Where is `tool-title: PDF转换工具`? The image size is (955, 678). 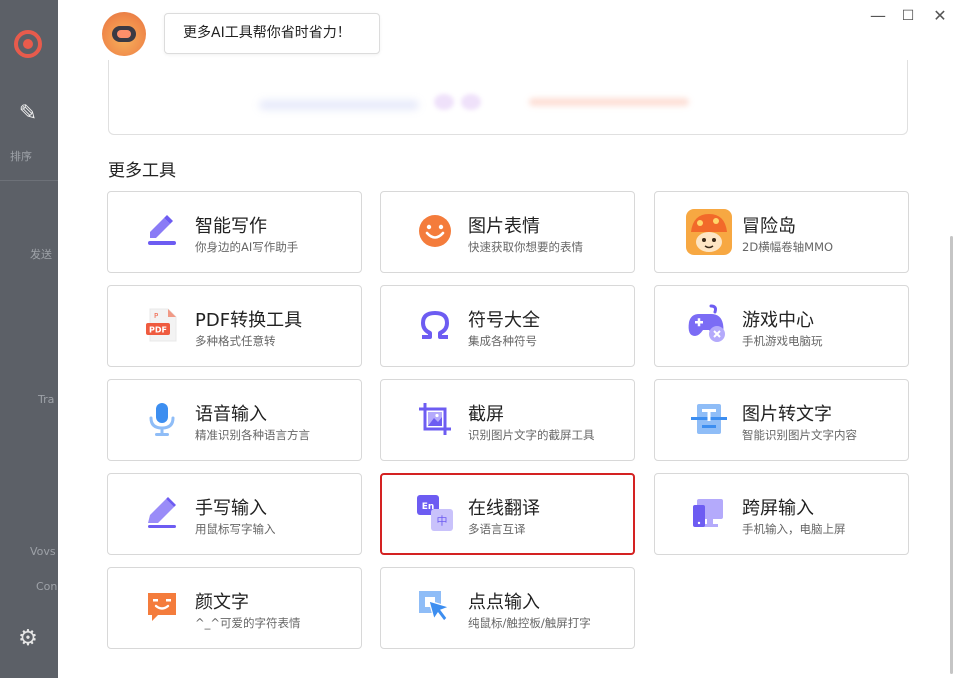 tool-title: PDF转换工具 is located at coordinates (249, 320).